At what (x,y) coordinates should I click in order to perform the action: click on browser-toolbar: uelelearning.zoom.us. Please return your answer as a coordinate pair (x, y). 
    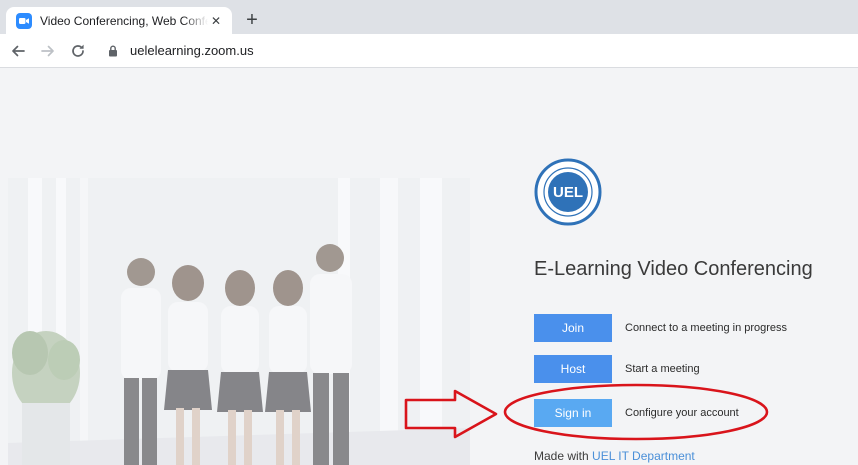
    Looking at the image, I should click on (429, 51).